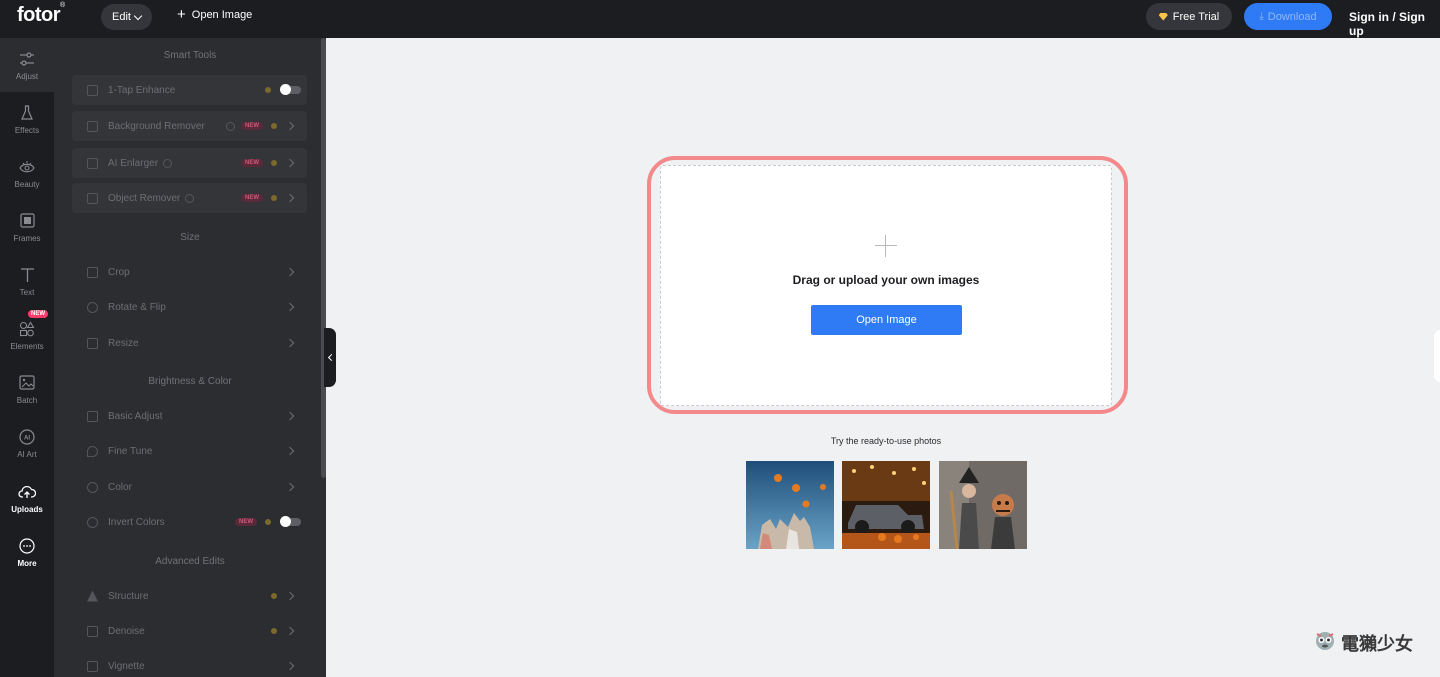 The height and width of the screenshot is (677, 1440). Describe the element at coordinates (27, 238) in the screenshot. I see `rail-label: Frames` at that location.